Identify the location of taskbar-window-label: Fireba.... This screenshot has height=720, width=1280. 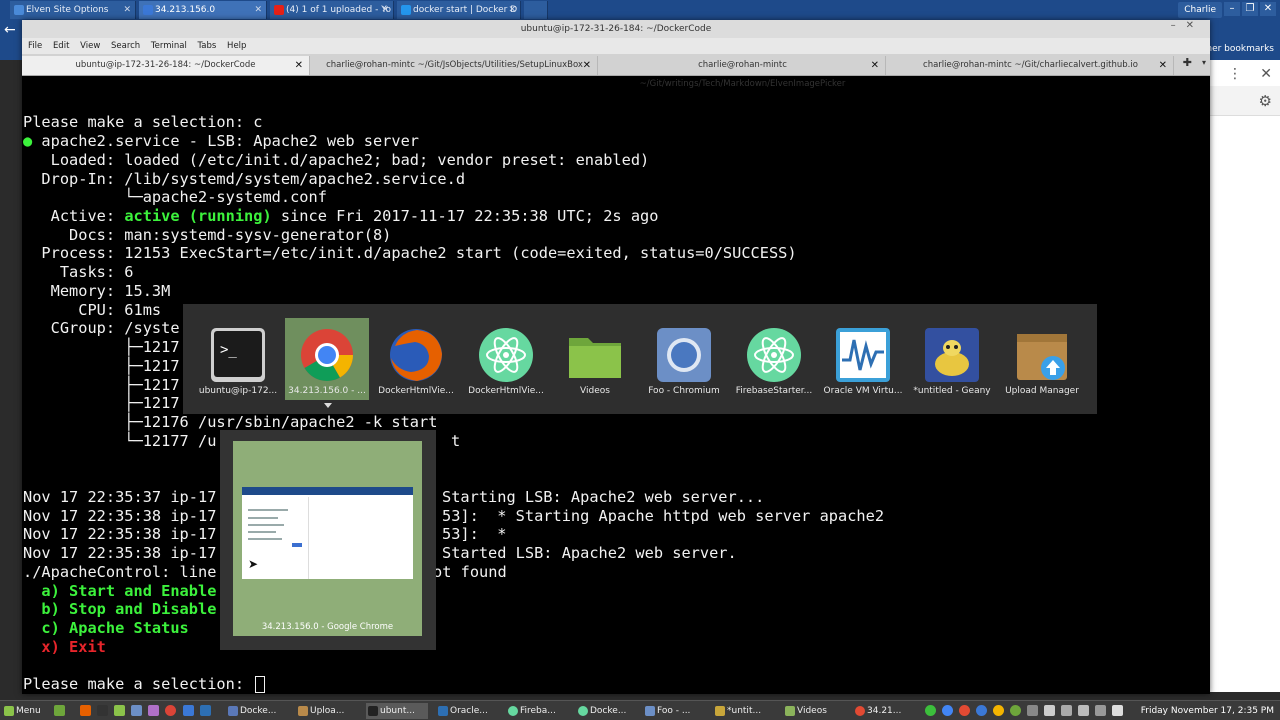
(538, 711).